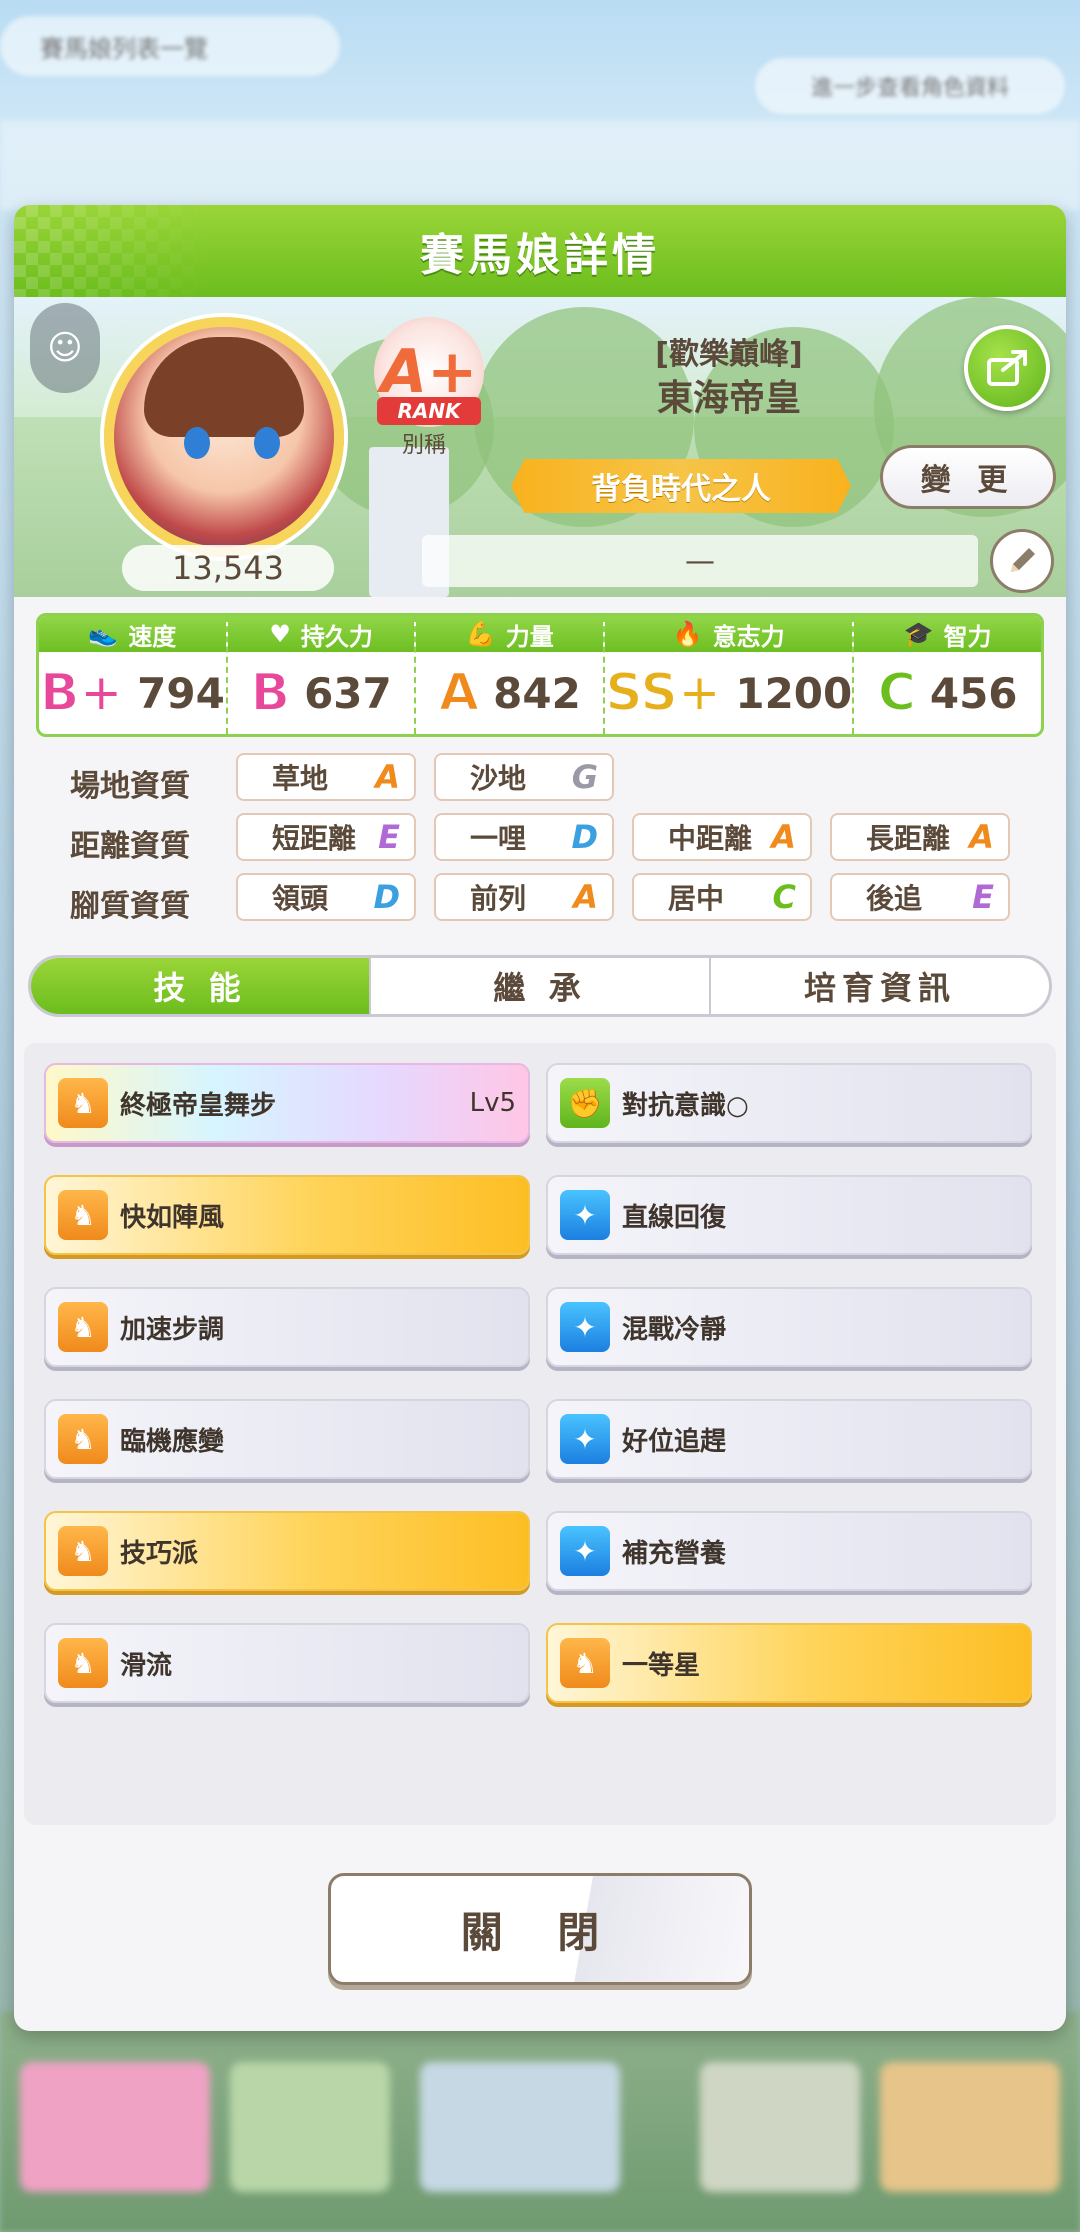  Describe the element at coordinates (287, 1551) in the screenshot. I see `skill-item: ♞ 技巧派` at that location.